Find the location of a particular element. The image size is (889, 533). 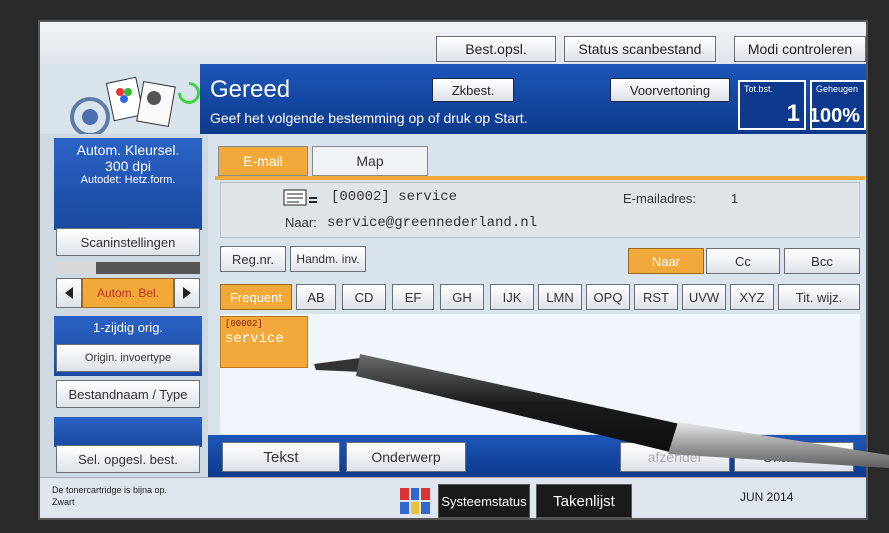

index-tab-rst: RST is located at coordinates (656, 297).